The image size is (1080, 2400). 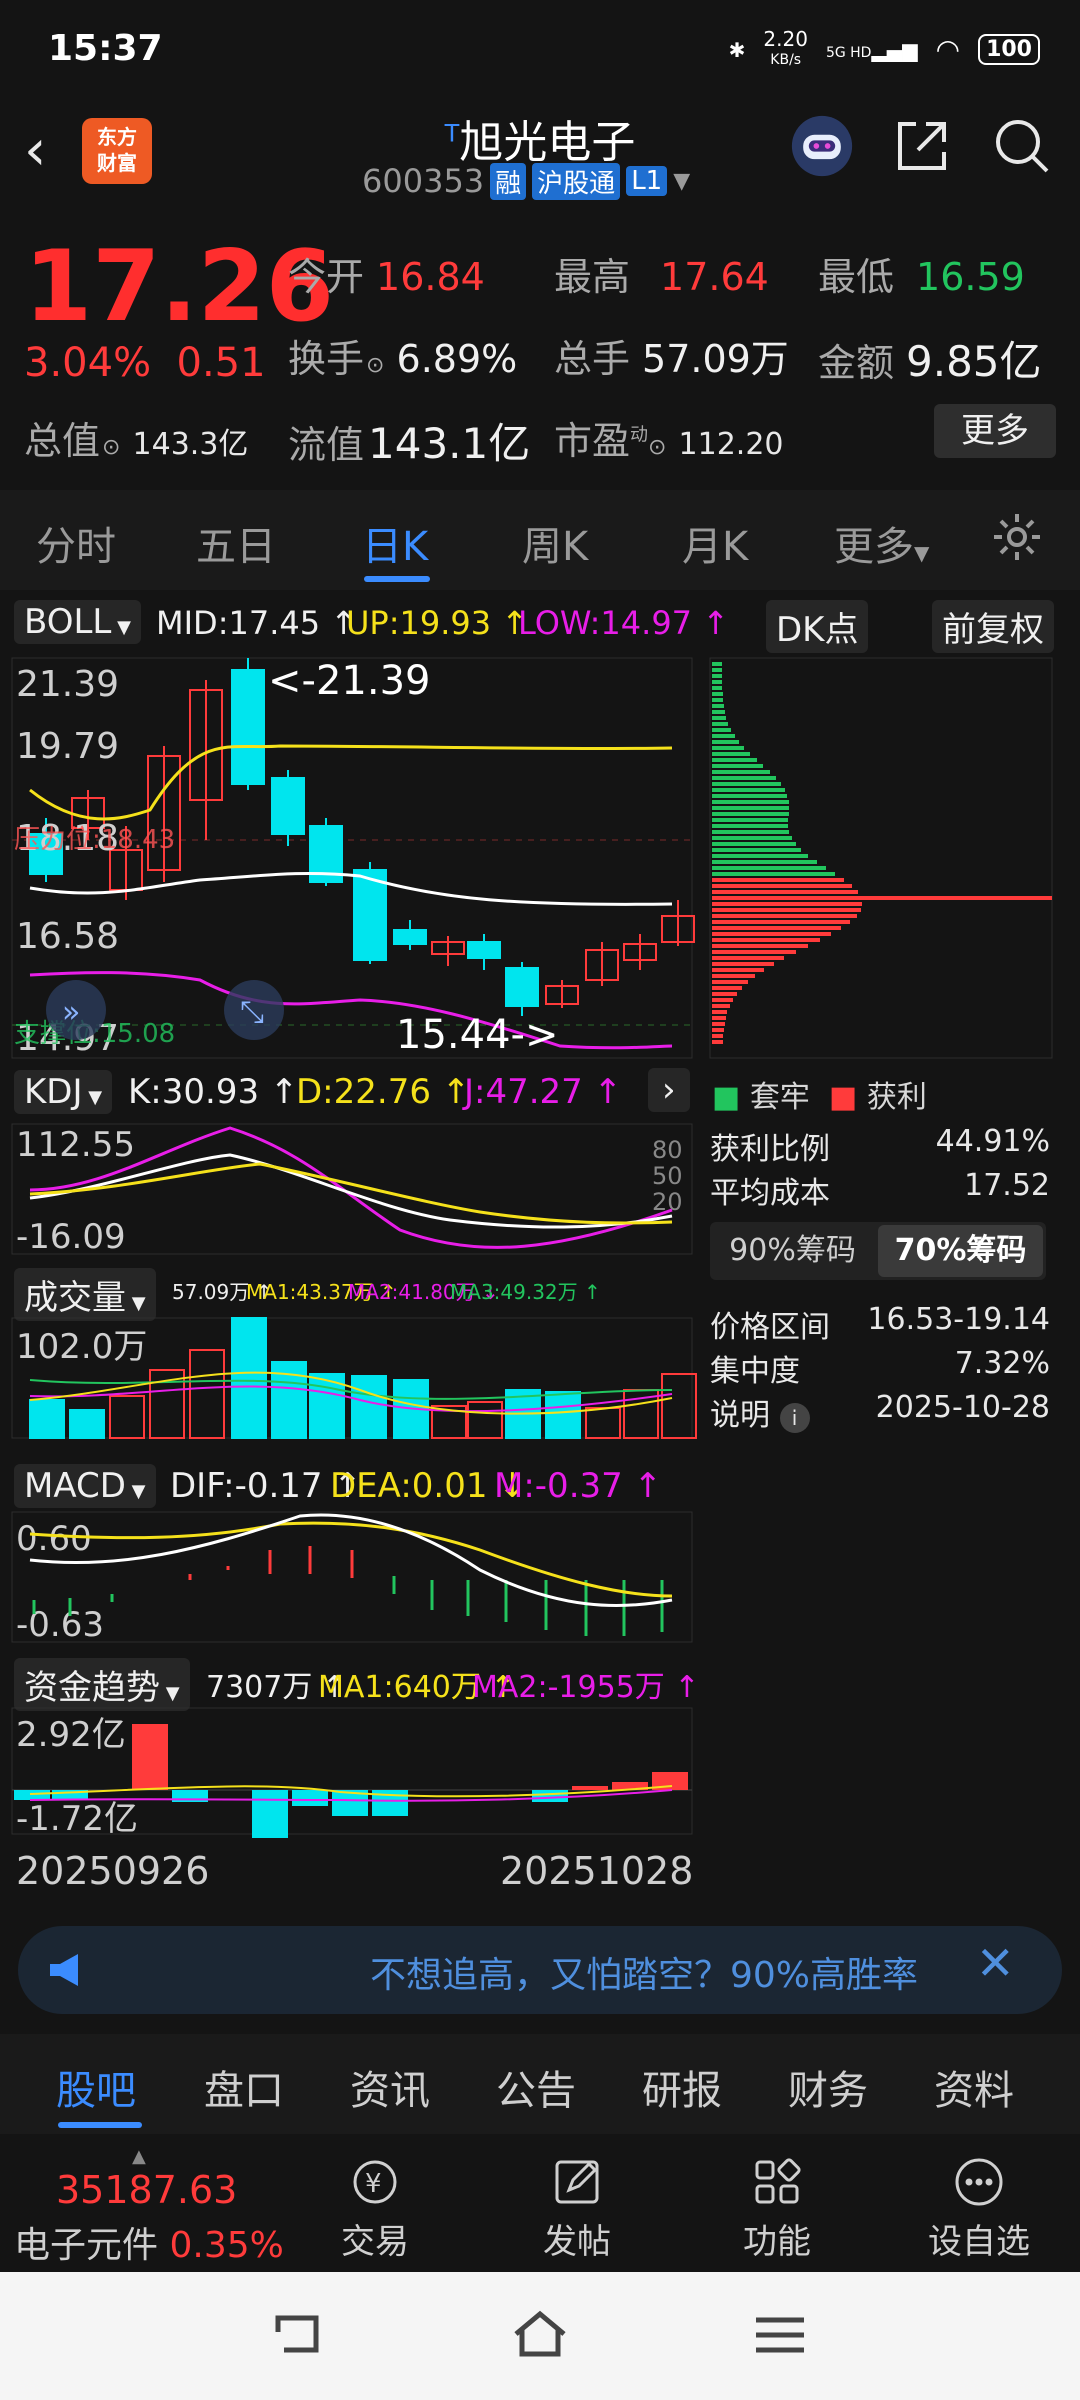 What do you see at coordinates (777, 2206) in the screenshot?
I see `function-button: 功能` at bounding box center [777, 2206].